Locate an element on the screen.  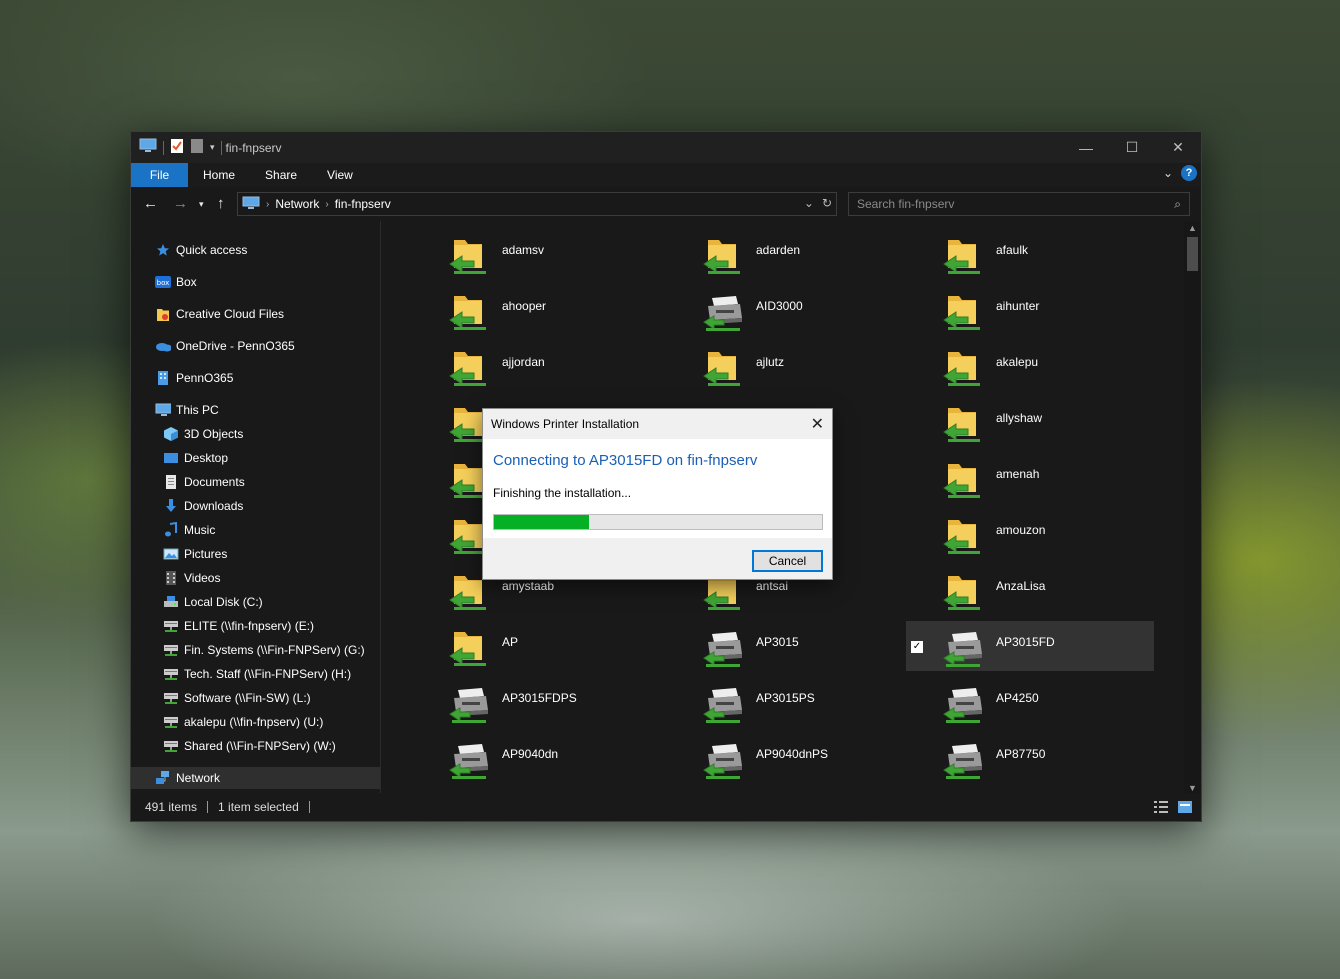
share-folder-item: amenah is located at coordinates (1030, 478).